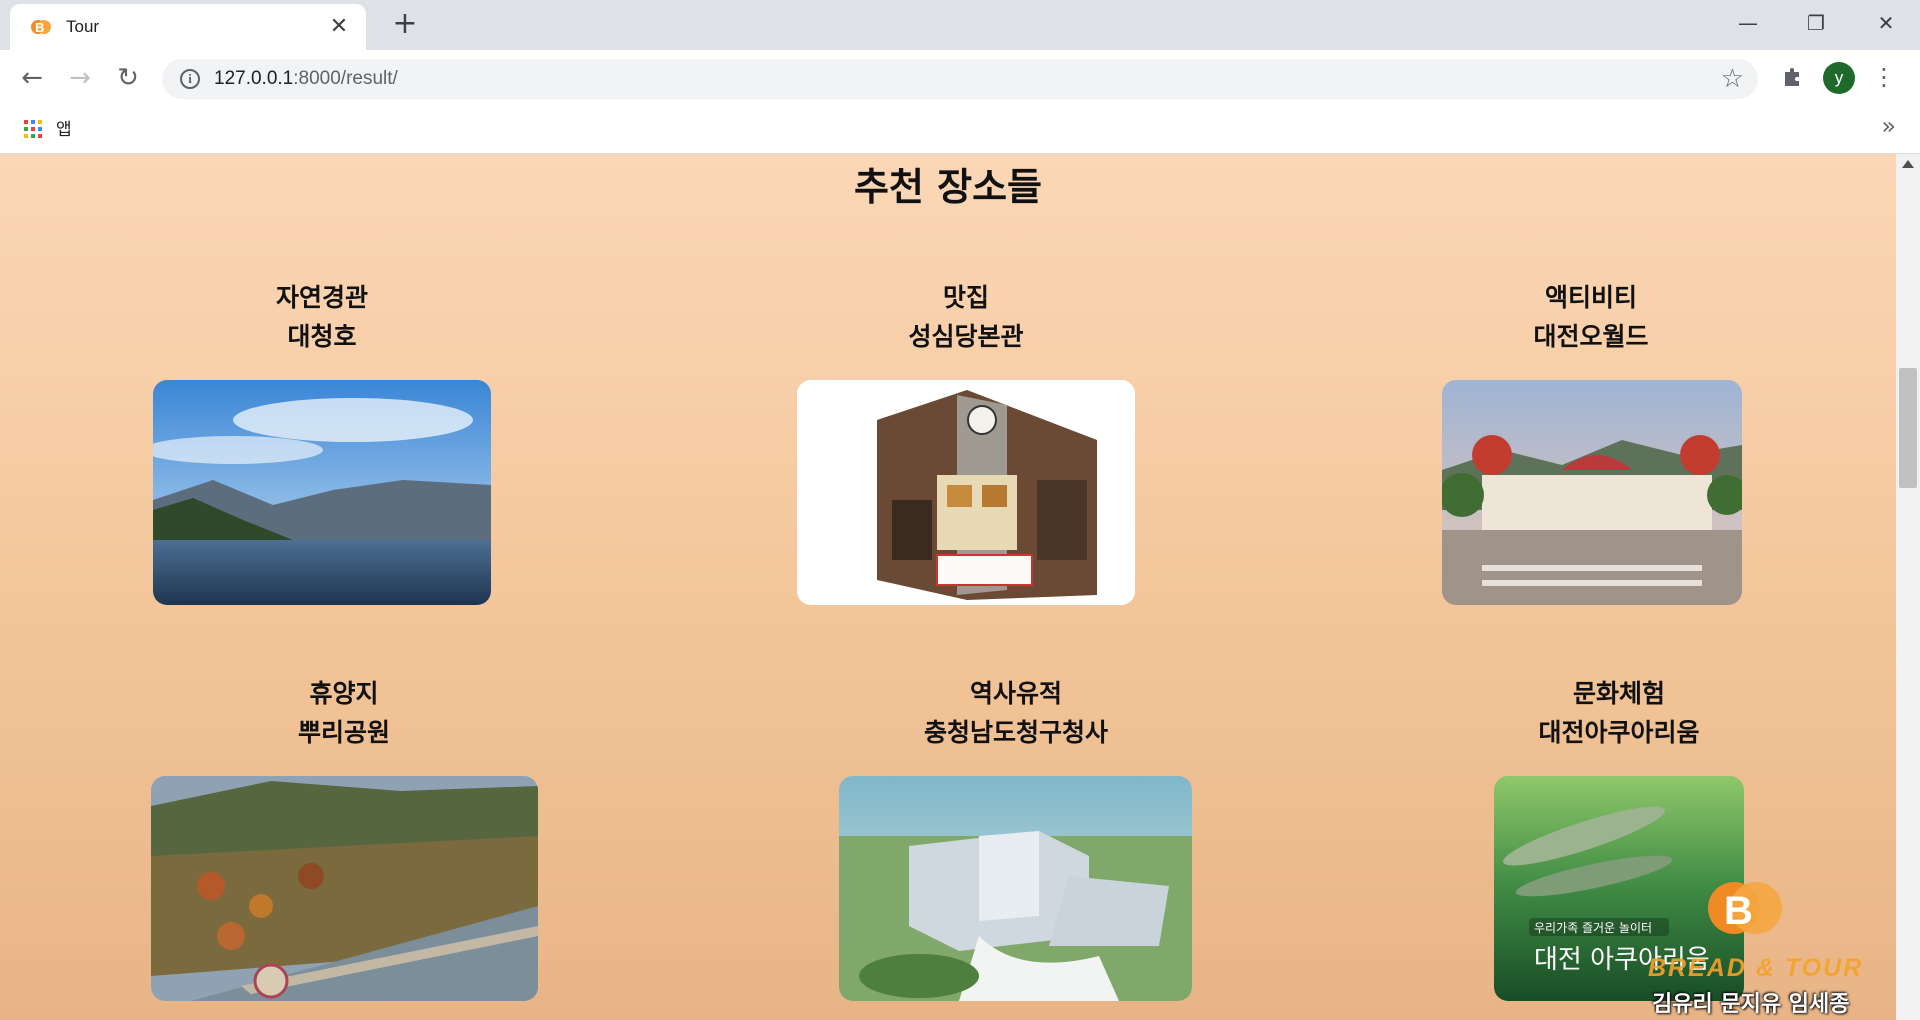  I want to click on place-card: 맛집 성심당본관, so click(966, 317).